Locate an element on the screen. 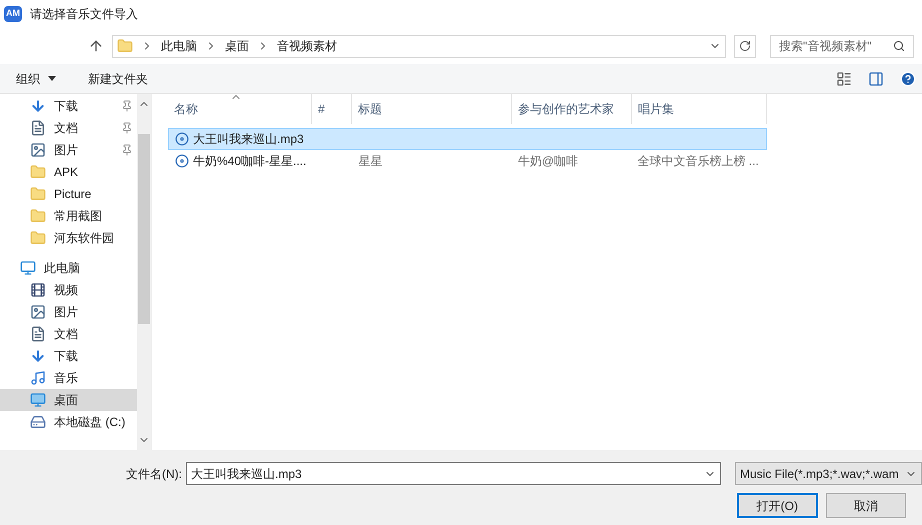 This screenshot has height=525, width=922. view-options-icon is located at coordinates (844, 78).